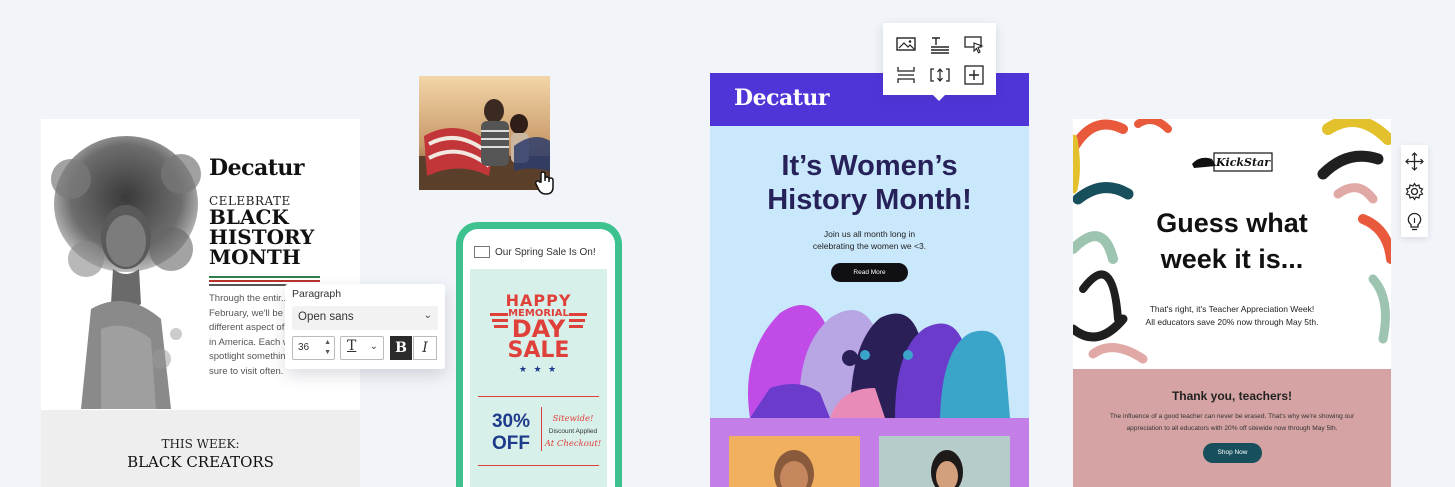 This screenshot has height=487, width=1455. I want to click on percent-value: 30%, so click(511, 421).